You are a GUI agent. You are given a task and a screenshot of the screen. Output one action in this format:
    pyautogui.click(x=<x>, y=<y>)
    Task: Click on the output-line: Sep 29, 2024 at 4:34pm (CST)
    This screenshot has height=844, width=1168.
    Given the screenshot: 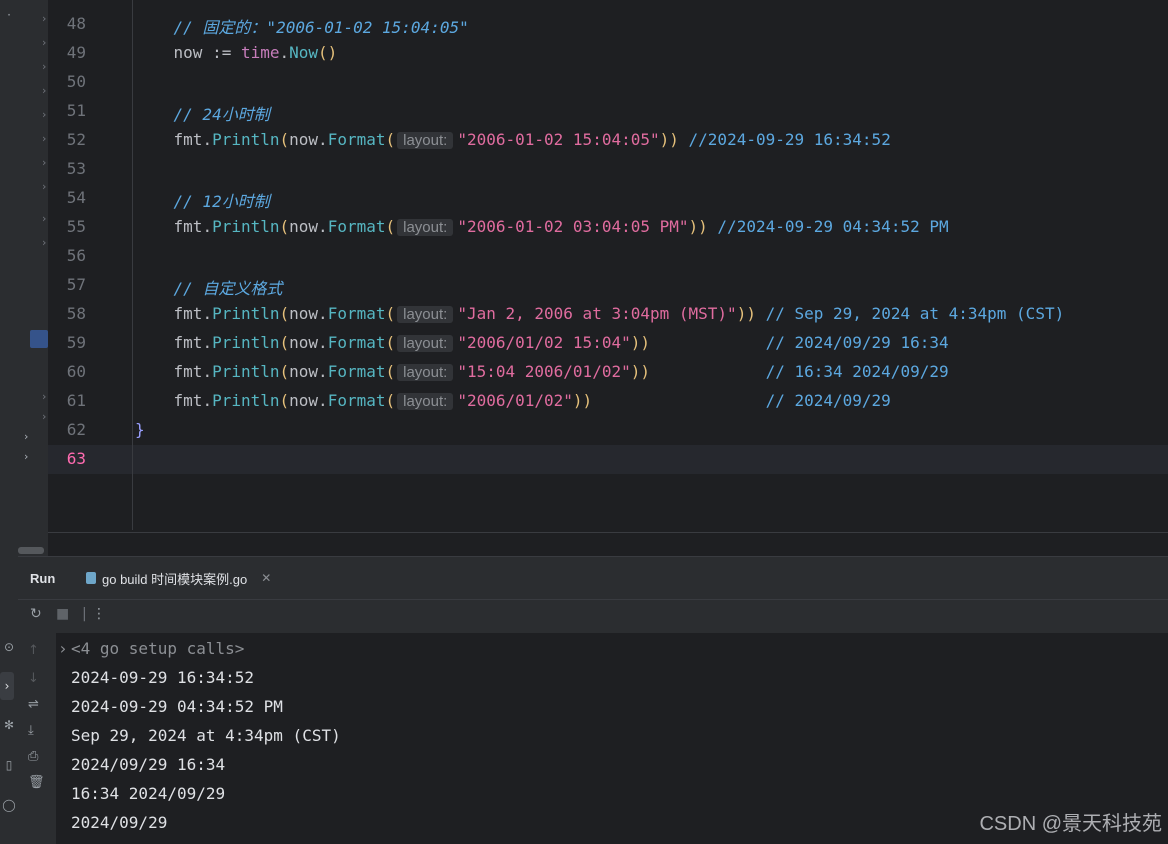 What is the action you would take?
    pyautogui.click(x=206, y=735)
    